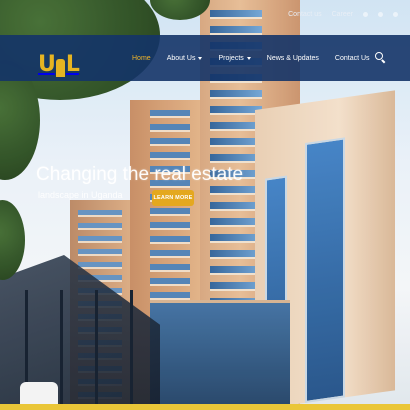  What do you see at coordinates (342, 14) in the screenshot?
I see `career-link: Career` at bounding box center [342, 14].